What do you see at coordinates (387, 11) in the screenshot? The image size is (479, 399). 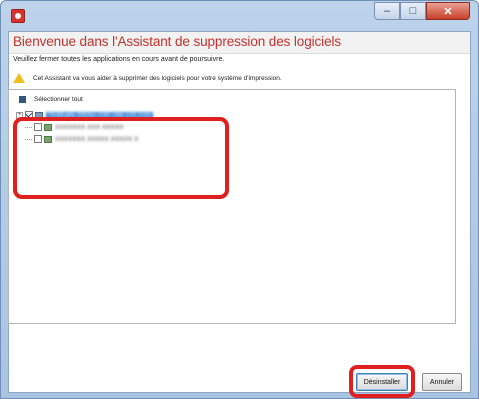 I see `minimize-button: –` at bounding box center [387, 11].